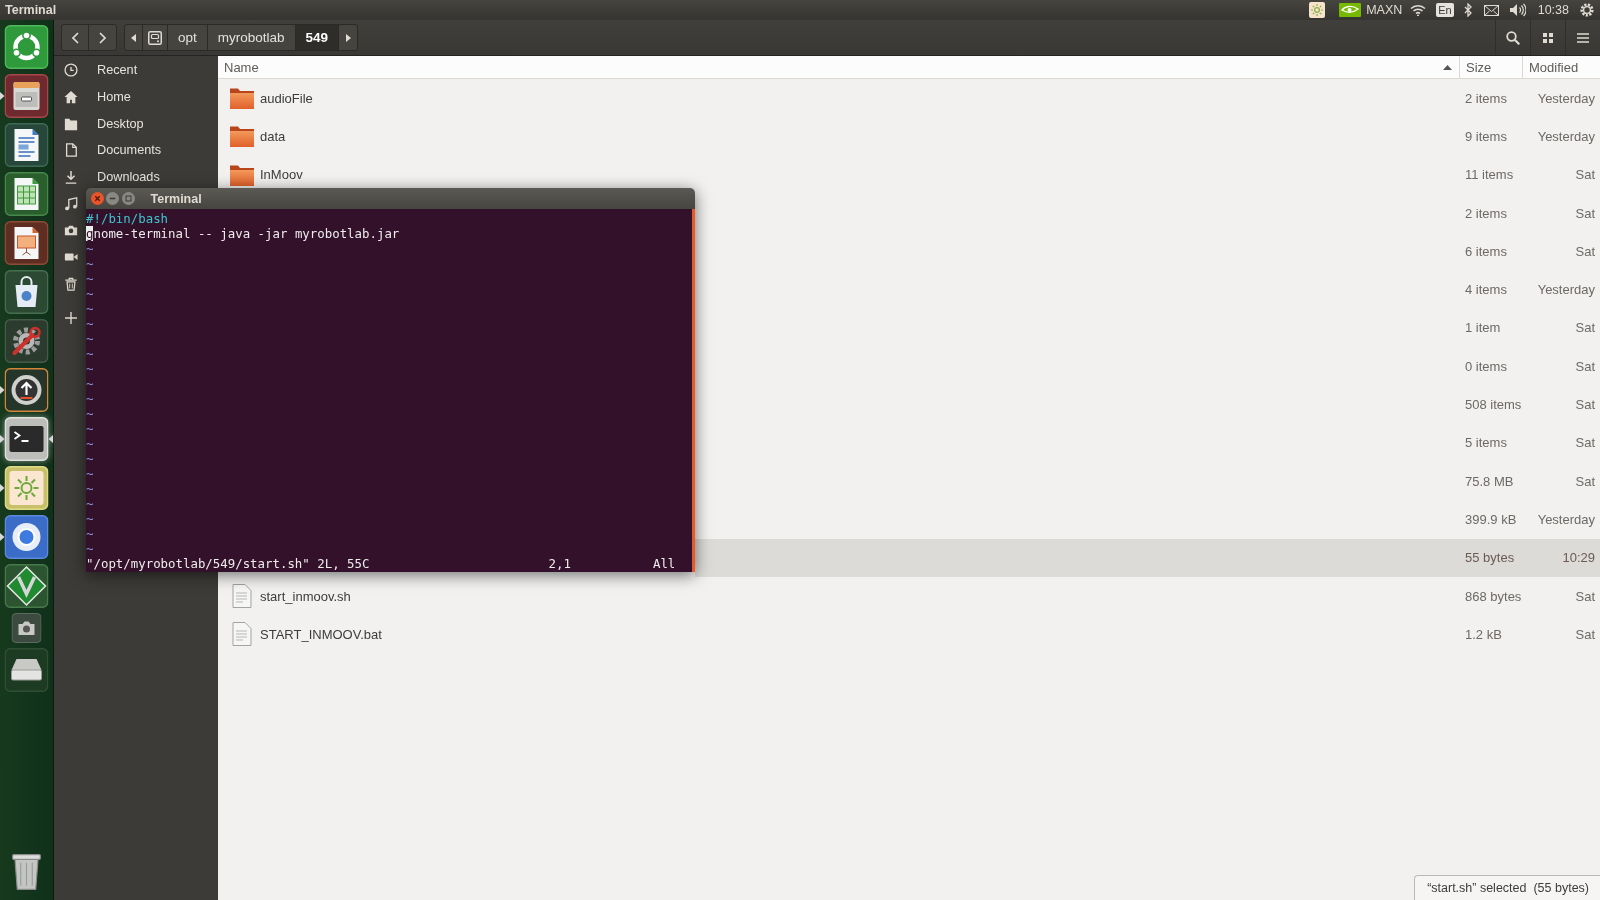  What do you see at coordinates (1147, 442) in the screenshot?
I see `file-row: 5 items Sat` at bounding box center [1147, 442].